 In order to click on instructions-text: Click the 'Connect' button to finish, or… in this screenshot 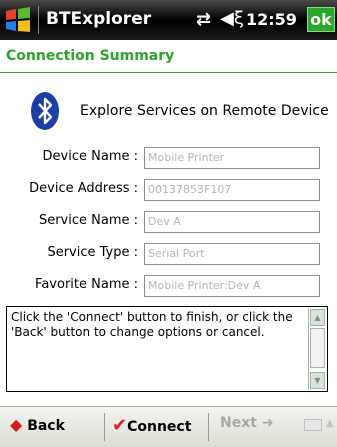, I will do `click(152, 324)`.